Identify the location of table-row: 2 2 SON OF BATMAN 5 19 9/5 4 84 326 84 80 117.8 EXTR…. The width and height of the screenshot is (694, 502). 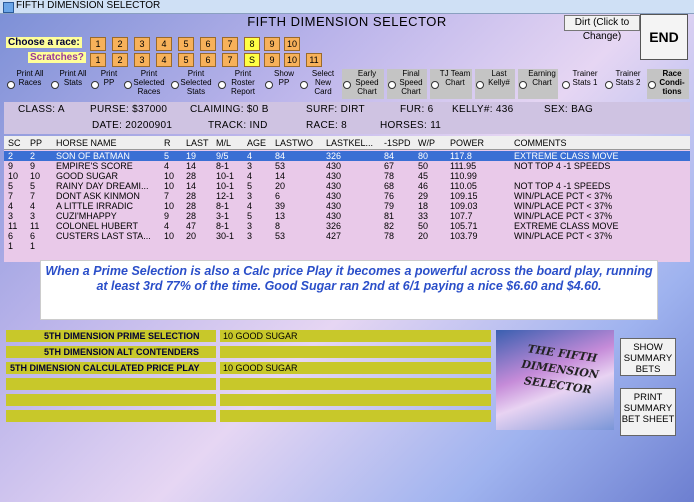
(347, 156).